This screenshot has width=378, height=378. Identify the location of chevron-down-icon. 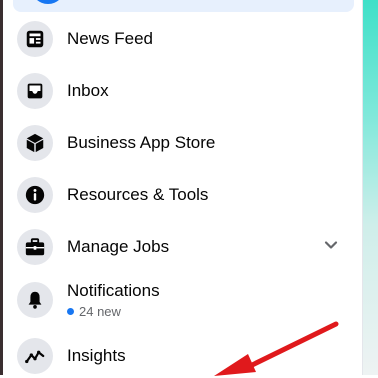
(331, 245).